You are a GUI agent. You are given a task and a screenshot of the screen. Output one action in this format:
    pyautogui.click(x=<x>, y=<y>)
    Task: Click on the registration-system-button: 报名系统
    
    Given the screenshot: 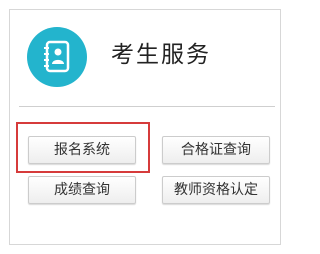 What is the action you would take?
    pyautogui.click(x=82, y=150)
    